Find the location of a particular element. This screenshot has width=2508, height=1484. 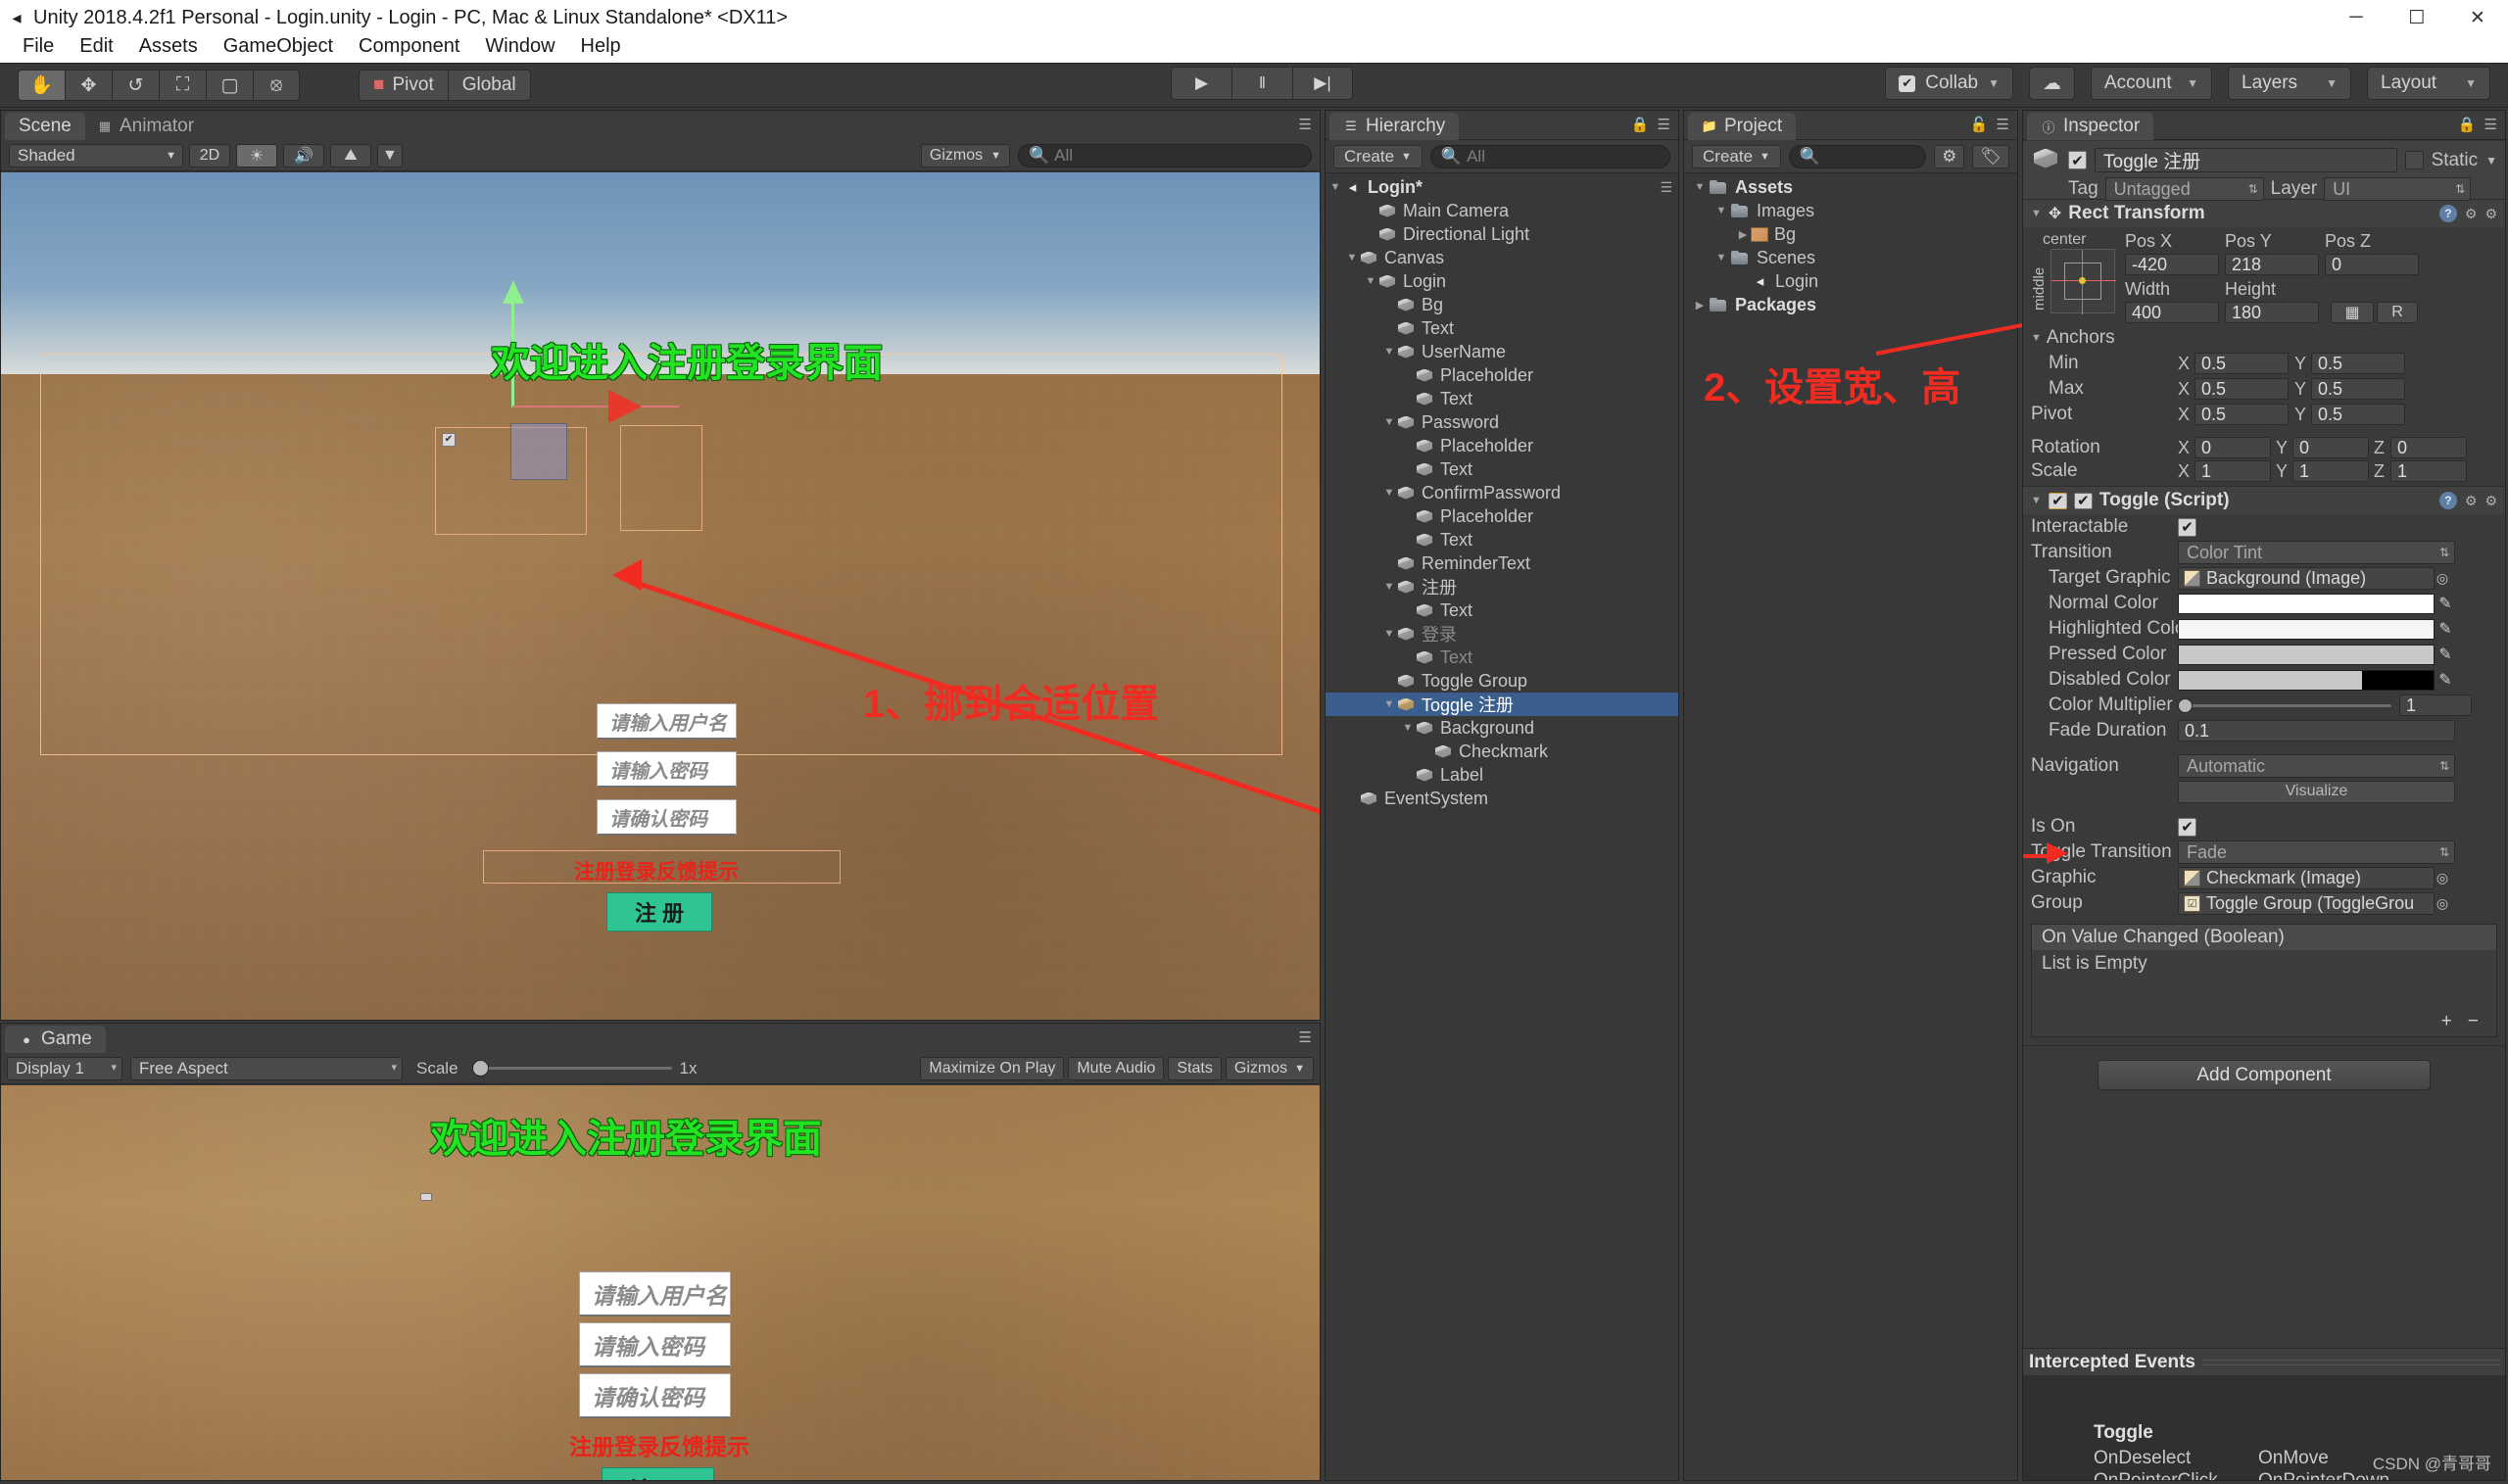

project-item-login: ▶◂Login is located at coordinates (1850, 281).